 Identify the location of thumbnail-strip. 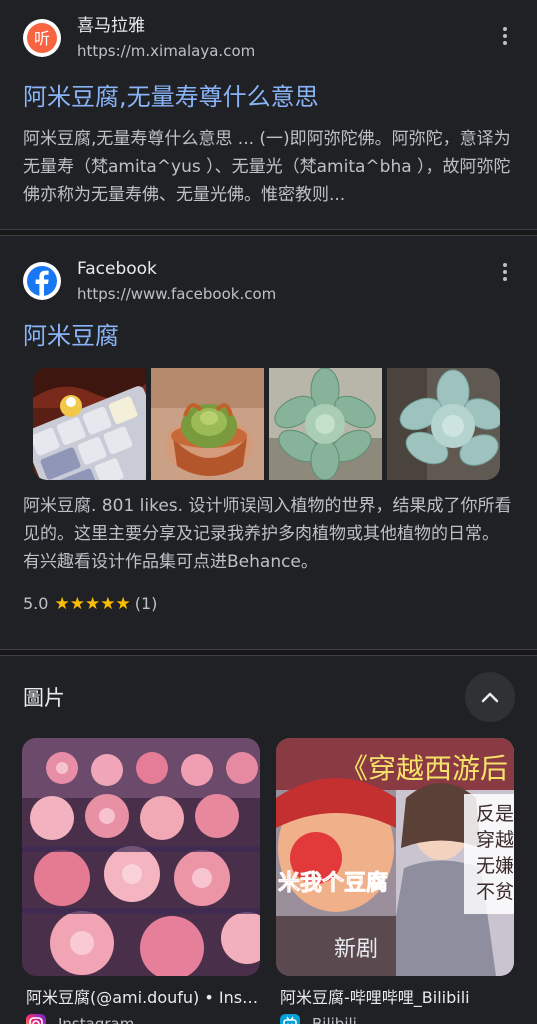
(273, 424).